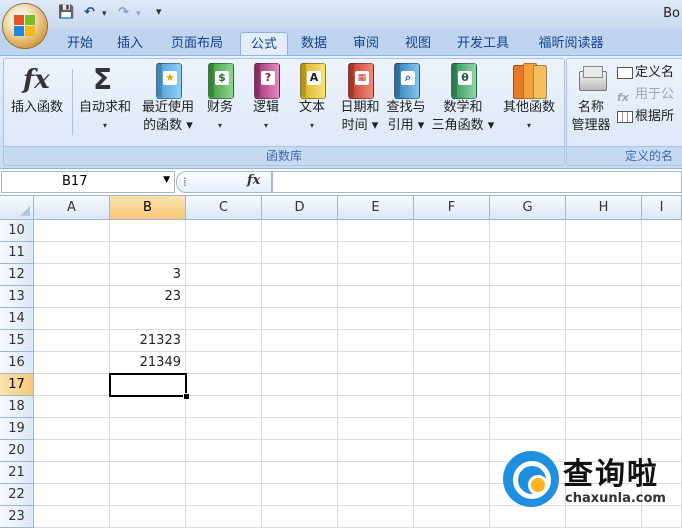 Image resolution: width=682 pixels, height=531 pixels. What do you see at coordinates (452, 253) in the screenshot?
I see `cell-f11` at bounding box center [452, 253].